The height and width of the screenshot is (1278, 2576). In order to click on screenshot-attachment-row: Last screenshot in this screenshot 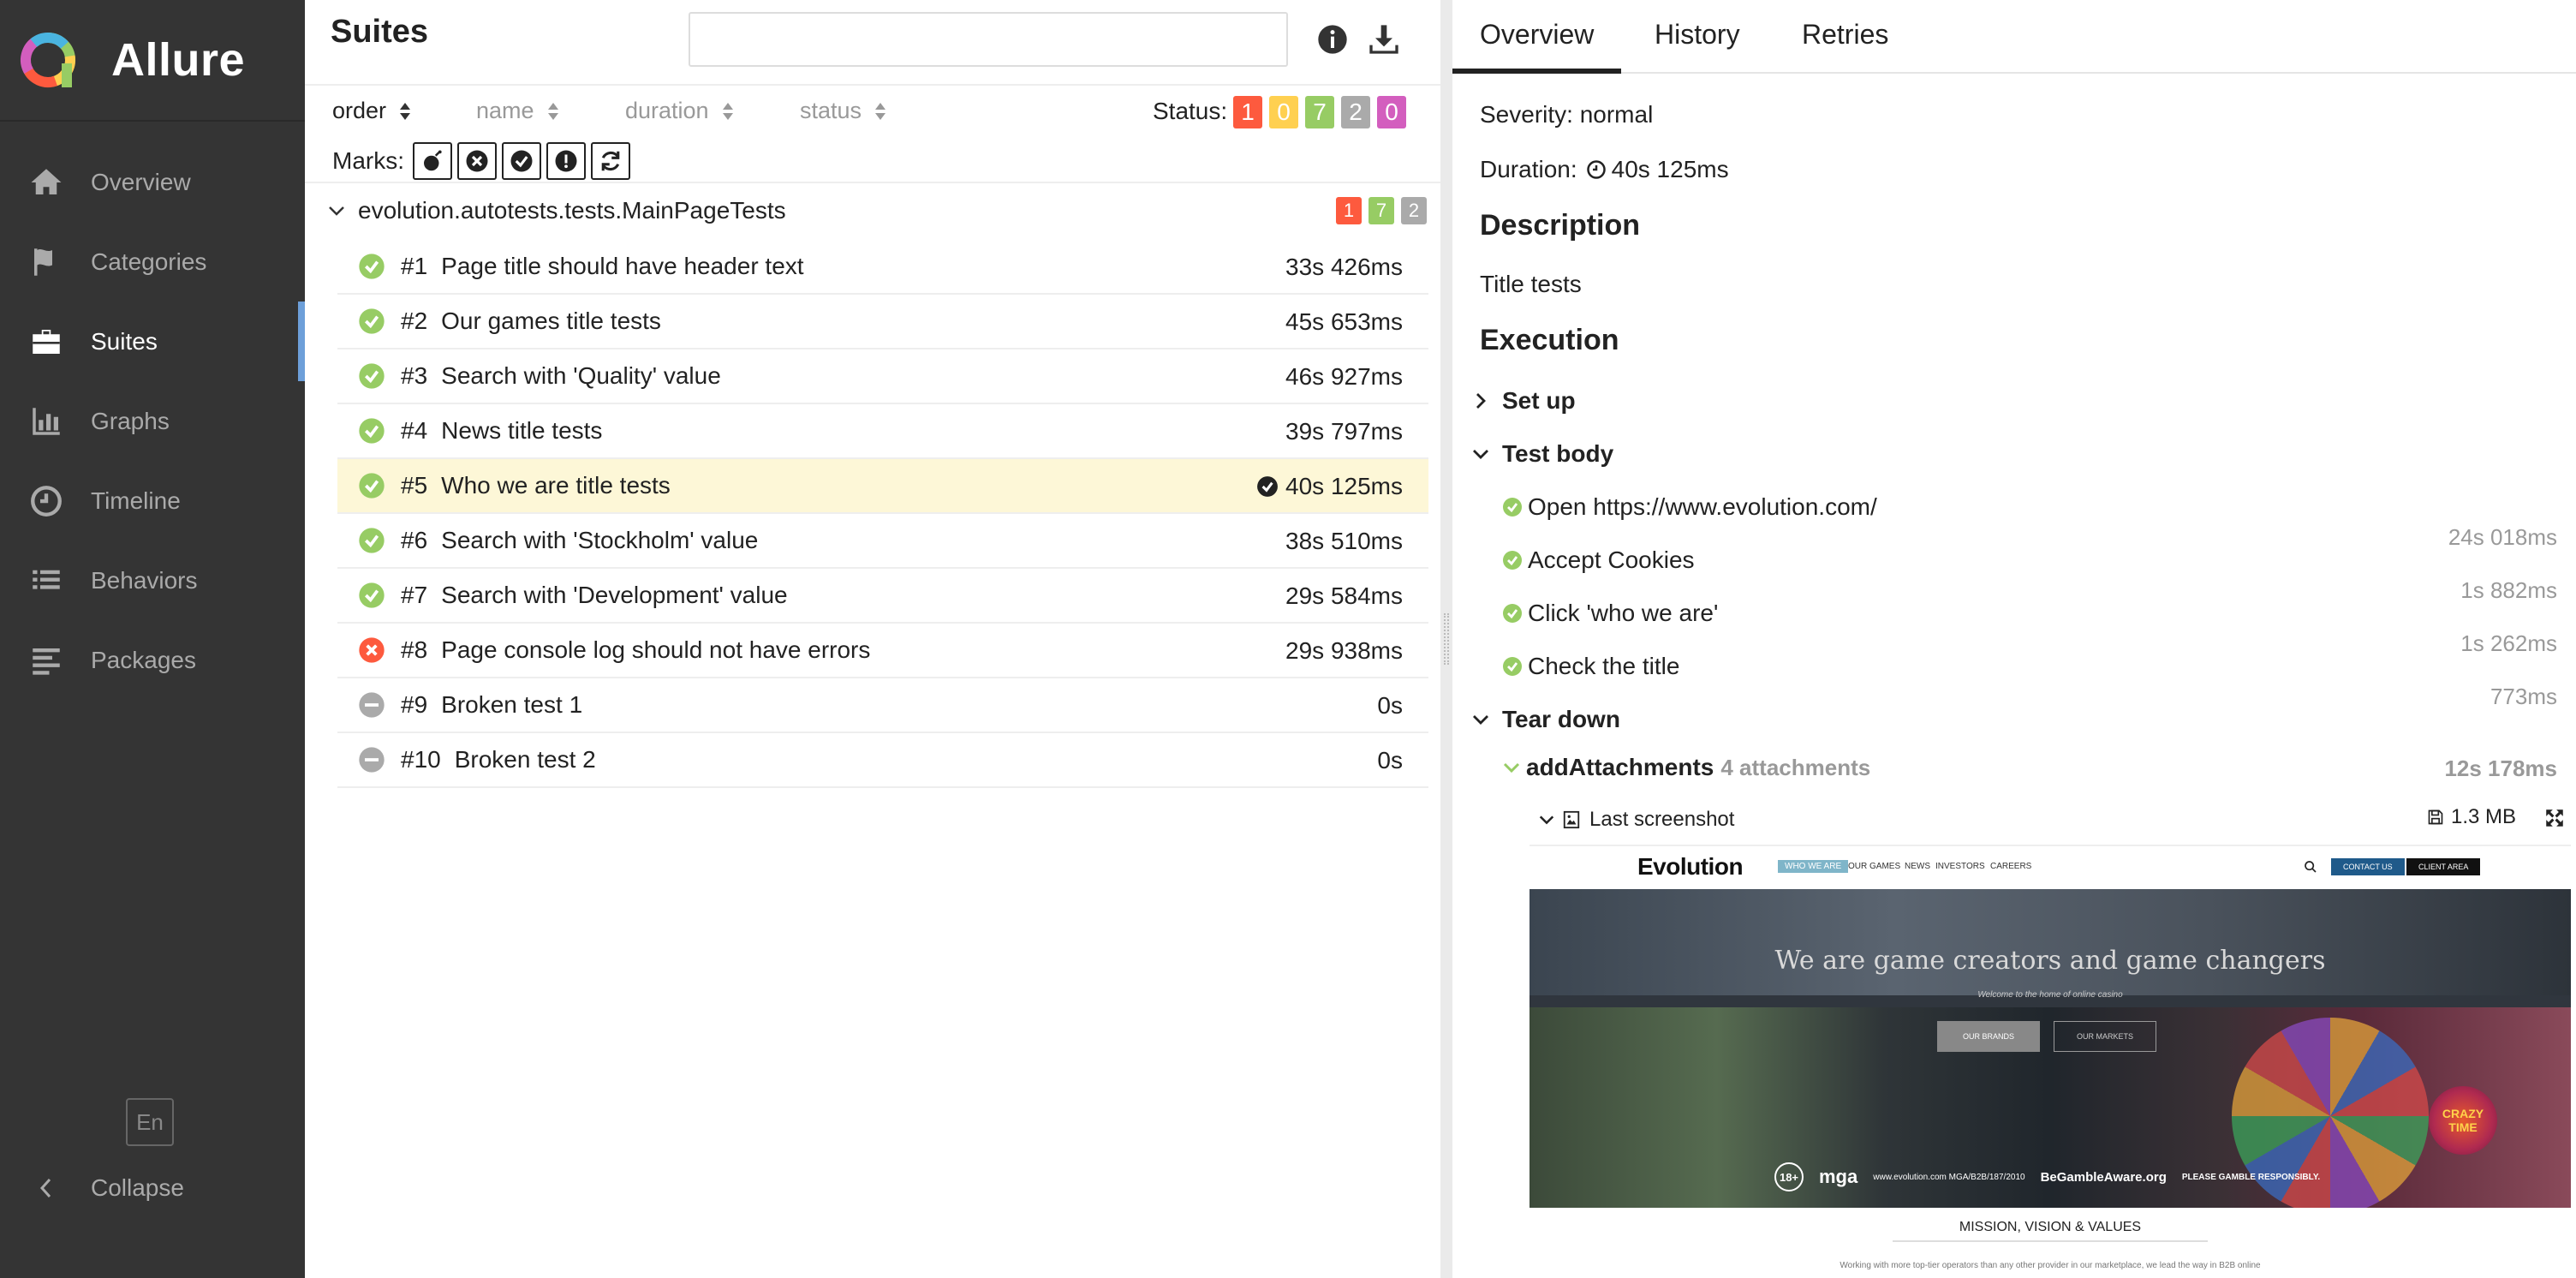, I will do `click(2052, 819)`.